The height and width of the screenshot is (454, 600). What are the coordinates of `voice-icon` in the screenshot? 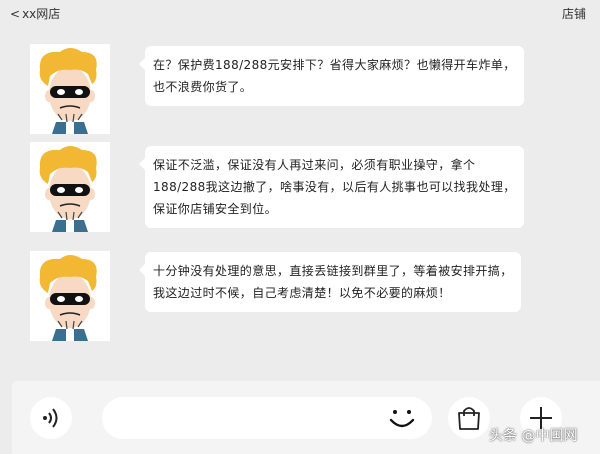 It's located at (50, 418).